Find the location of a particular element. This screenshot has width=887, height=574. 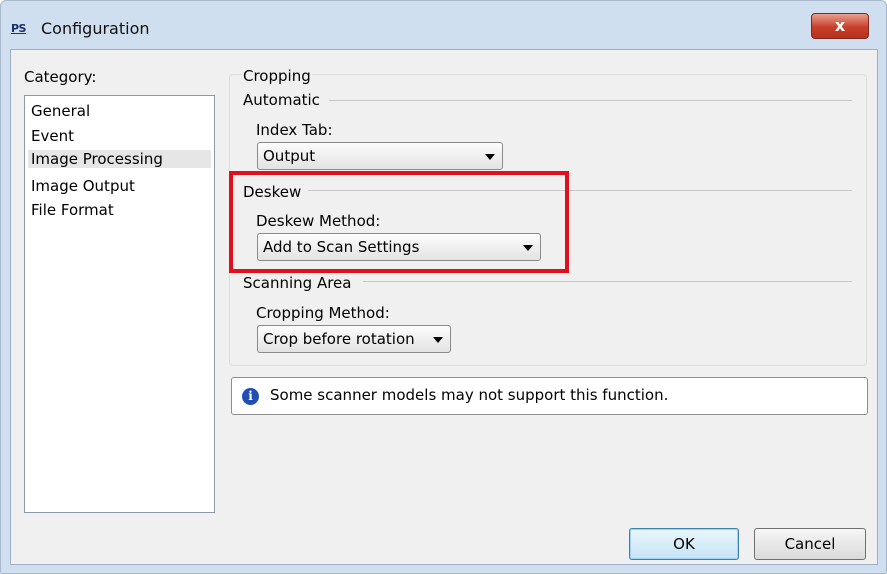

close-button: x is located at coordinates (840, 26).